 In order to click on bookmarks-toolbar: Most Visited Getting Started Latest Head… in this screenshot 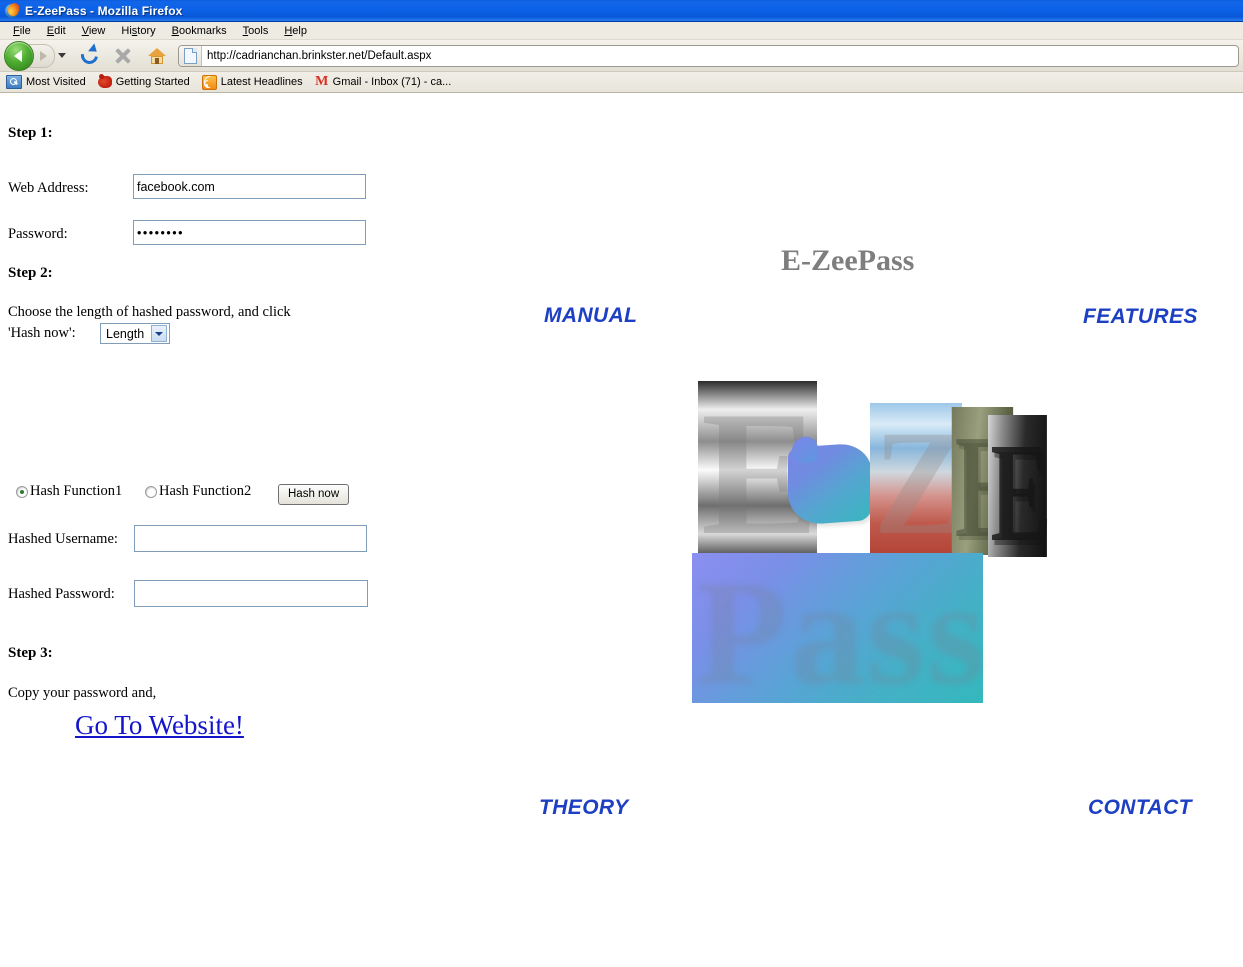, I will do `click(621, 82)`.